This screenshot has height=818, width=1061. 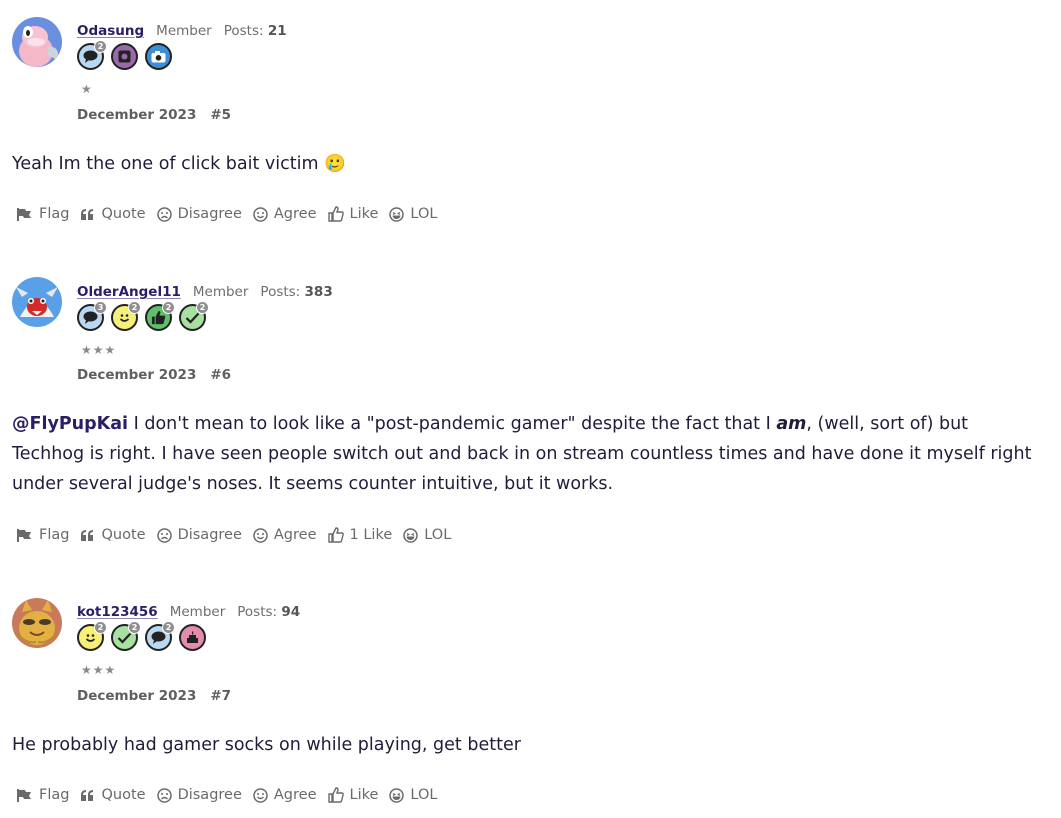 I want to click on post-body: Yeah Im the one of click bait victim 🥲, so click(x=527, y=164).